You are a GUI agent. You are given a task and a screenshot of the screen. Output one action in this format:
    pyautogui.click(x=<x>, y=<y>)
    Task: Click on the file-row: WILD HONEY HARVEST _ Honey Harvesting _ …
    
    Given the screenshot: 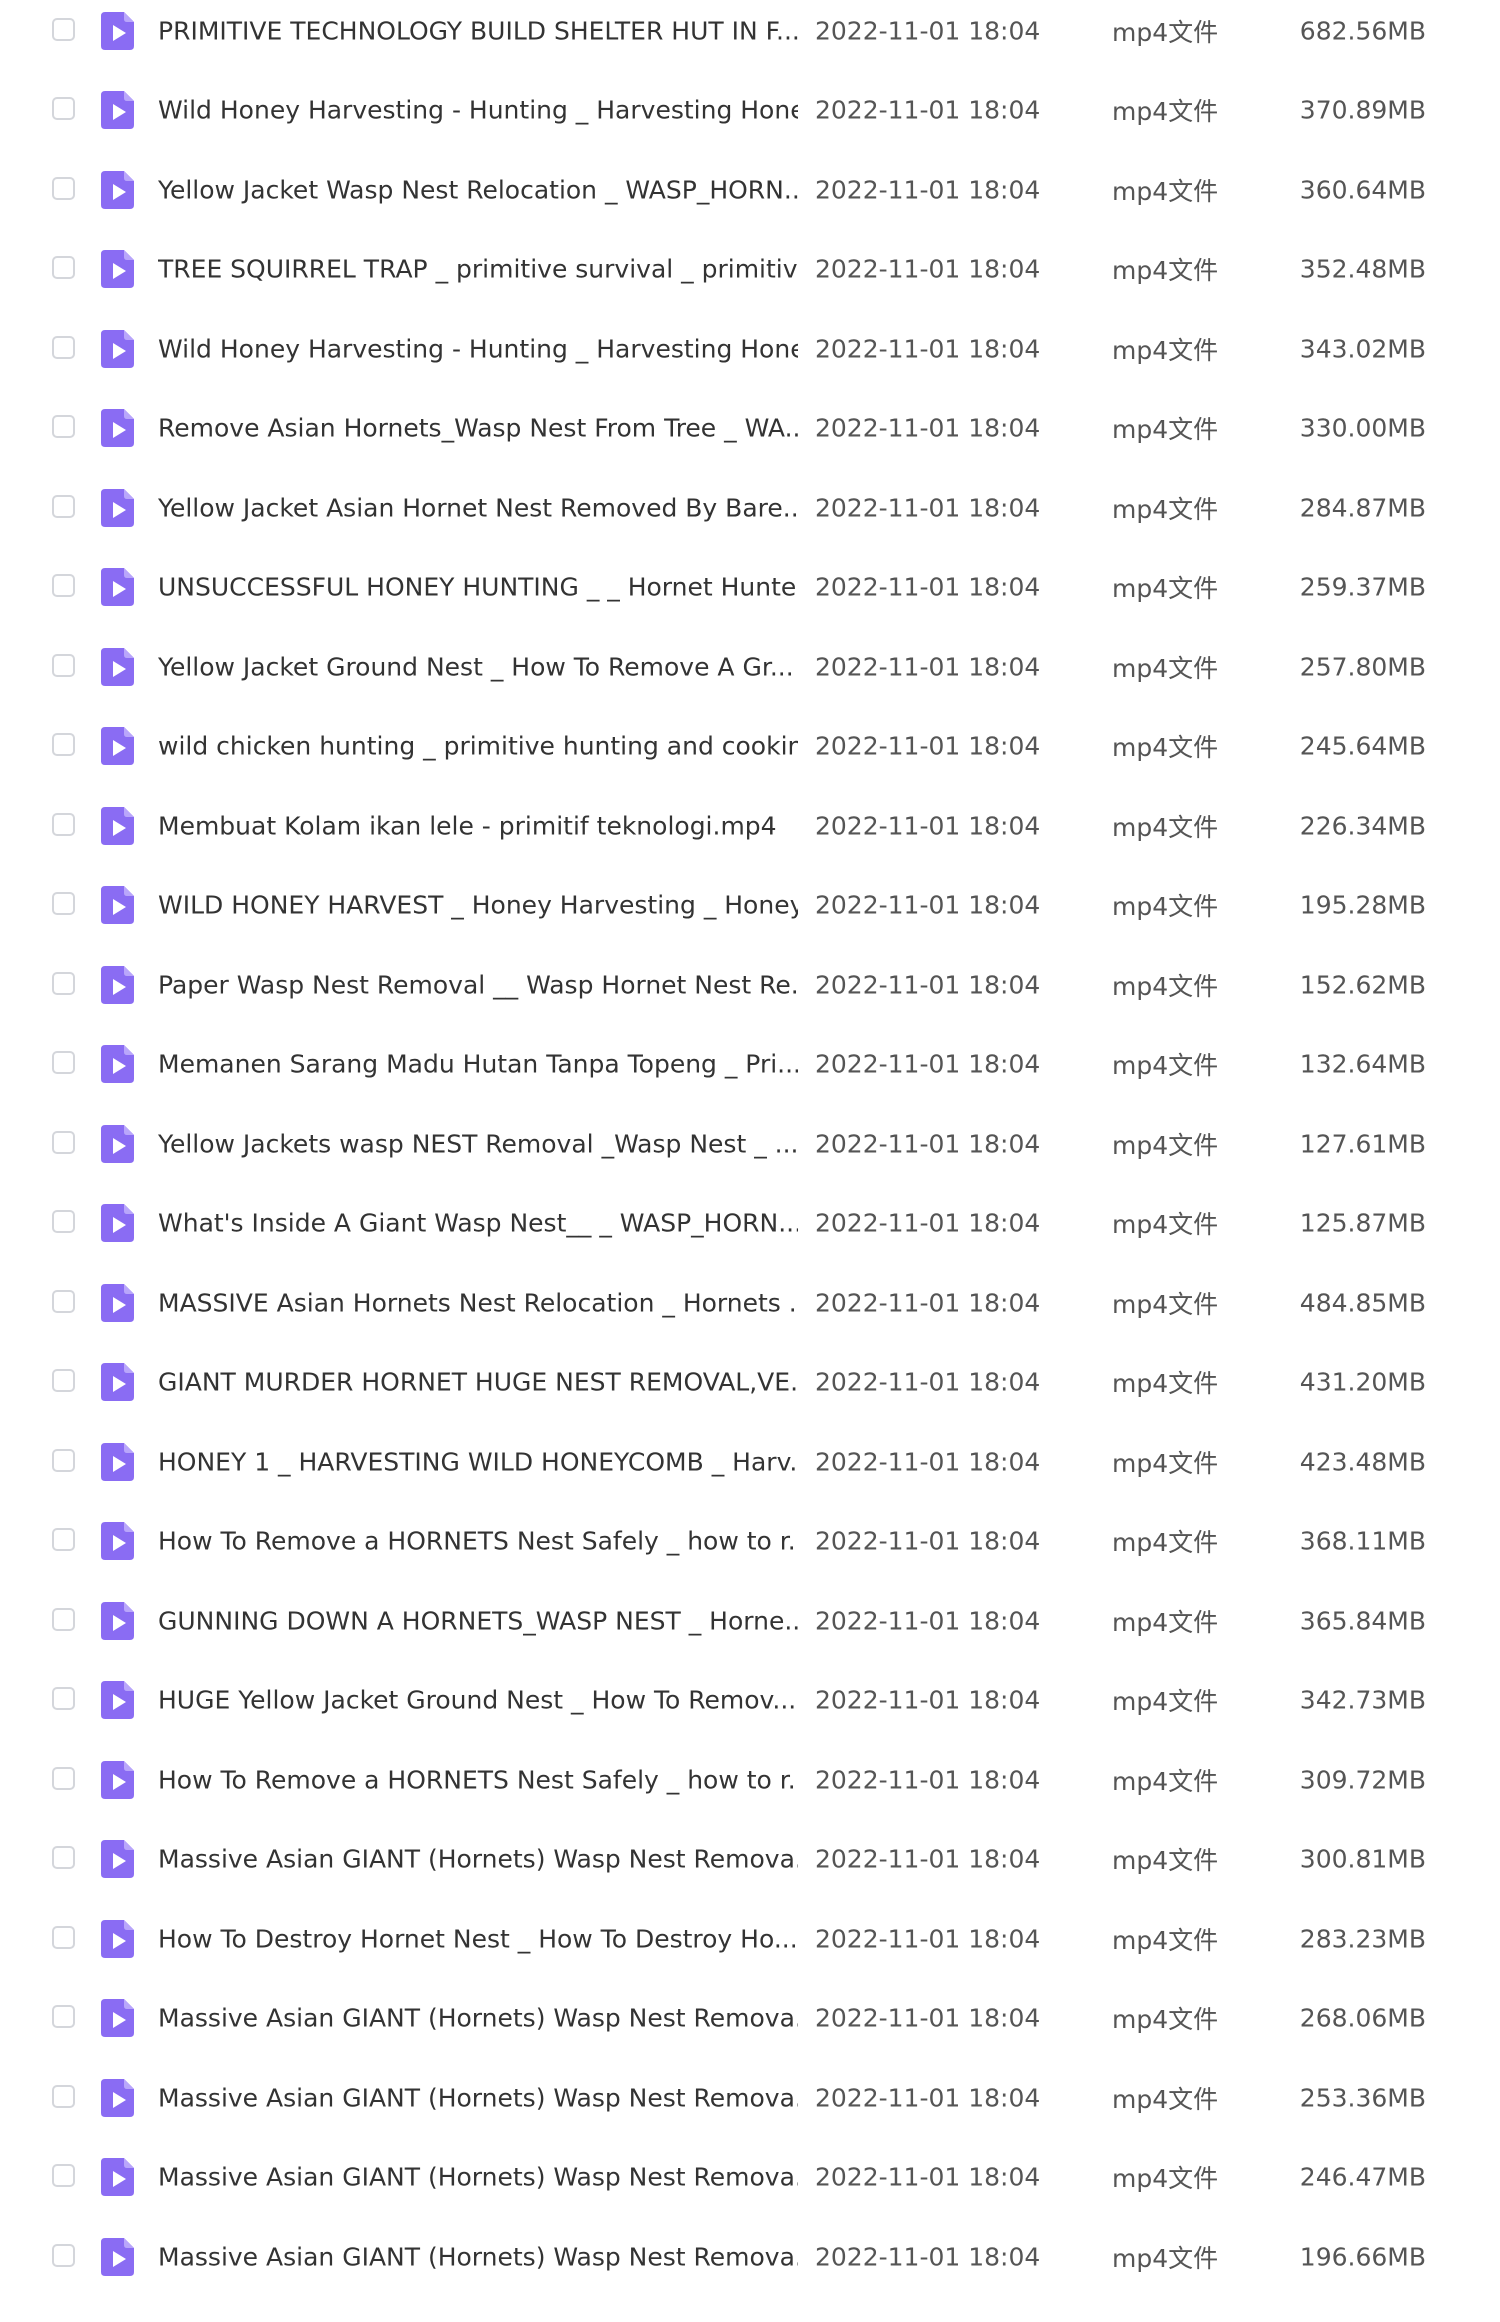 What is the action you would take?
    pyautogui.click(x=750, y=906)
    